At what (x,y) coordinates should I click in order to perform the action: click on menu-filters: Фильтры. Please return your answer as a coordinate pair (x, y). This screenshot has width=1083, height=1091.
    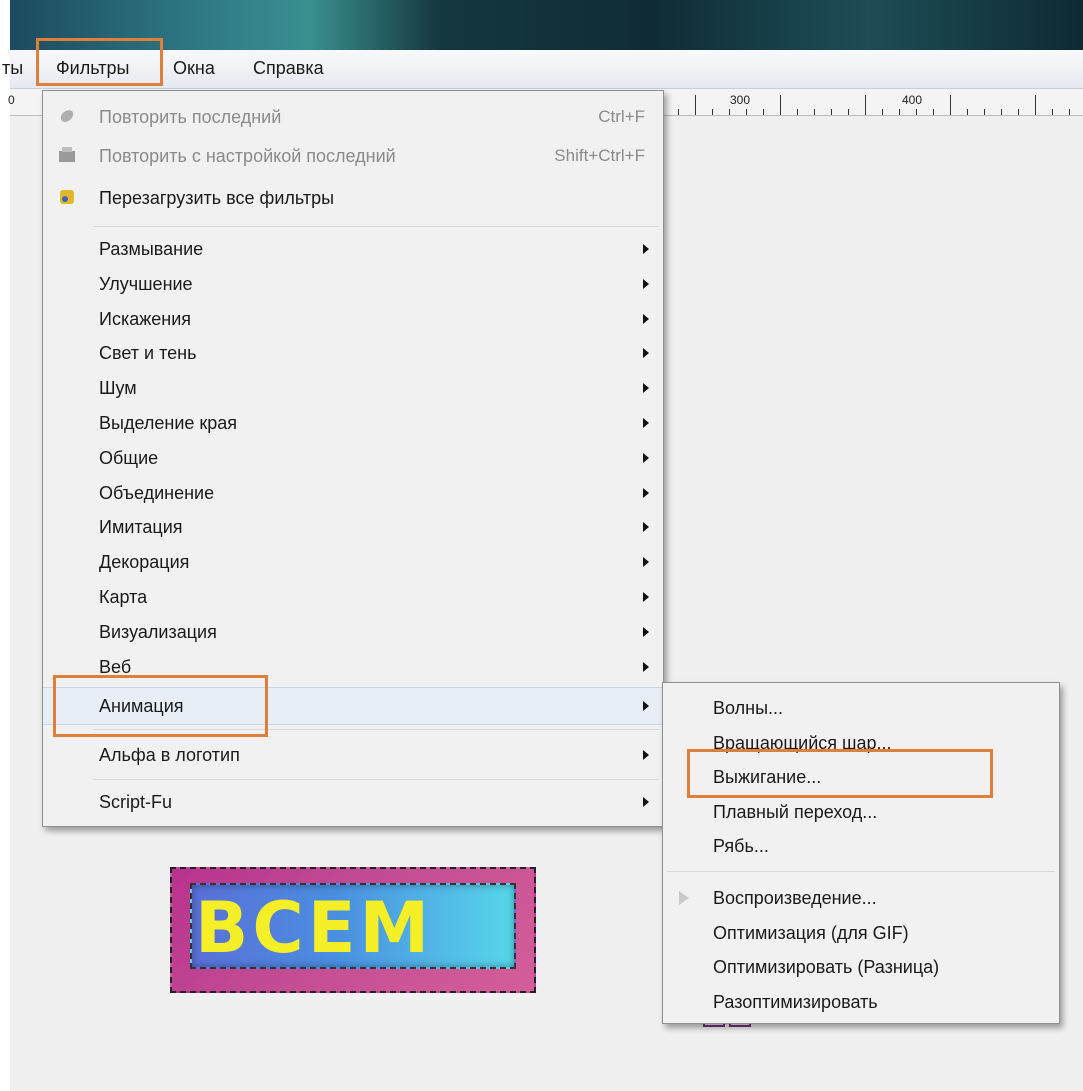
    Looking at the image, I should click on (92, 68).